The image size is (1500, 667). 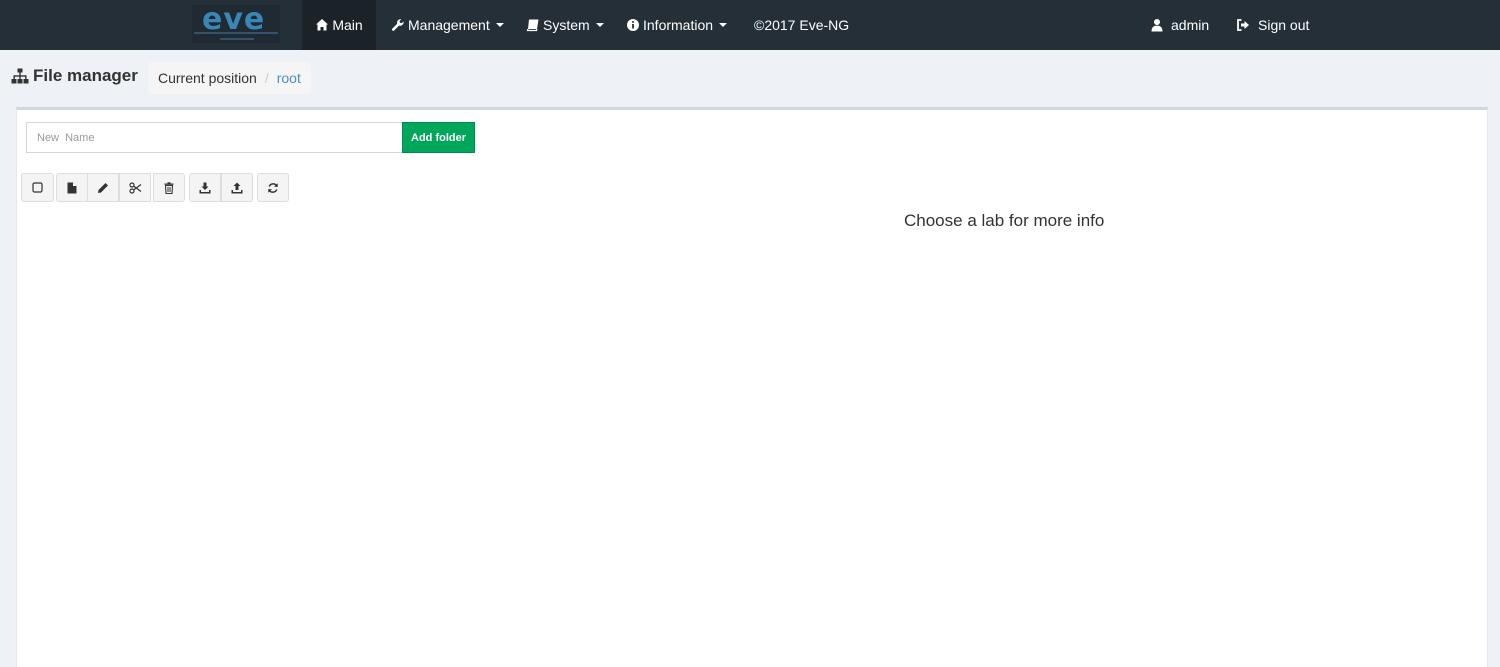 I want to click on upload-icon, so click(x=237, y=188).